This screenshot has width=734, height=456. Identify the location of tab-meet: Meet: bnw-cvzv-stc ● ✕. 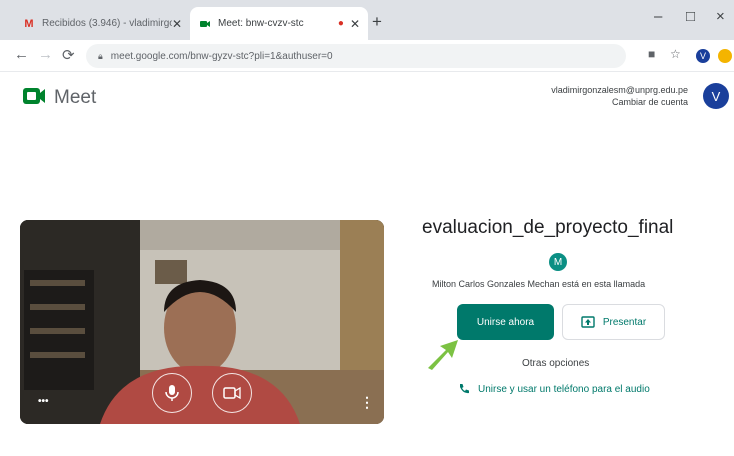
(279, 23).